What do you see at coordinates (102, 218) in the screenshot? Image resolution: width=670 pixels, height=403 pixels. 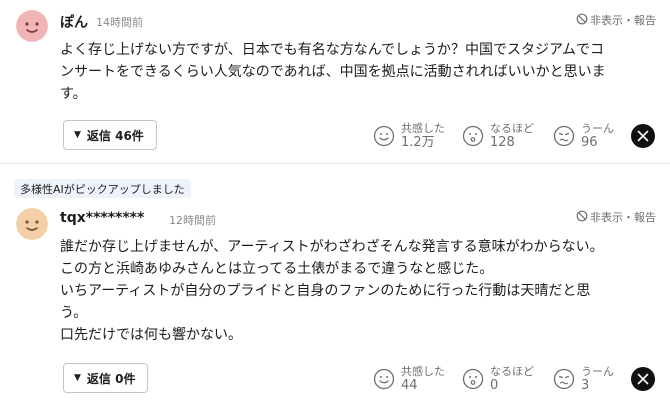 I see `comment-username: tqx********` at bounding box center [102, 218].